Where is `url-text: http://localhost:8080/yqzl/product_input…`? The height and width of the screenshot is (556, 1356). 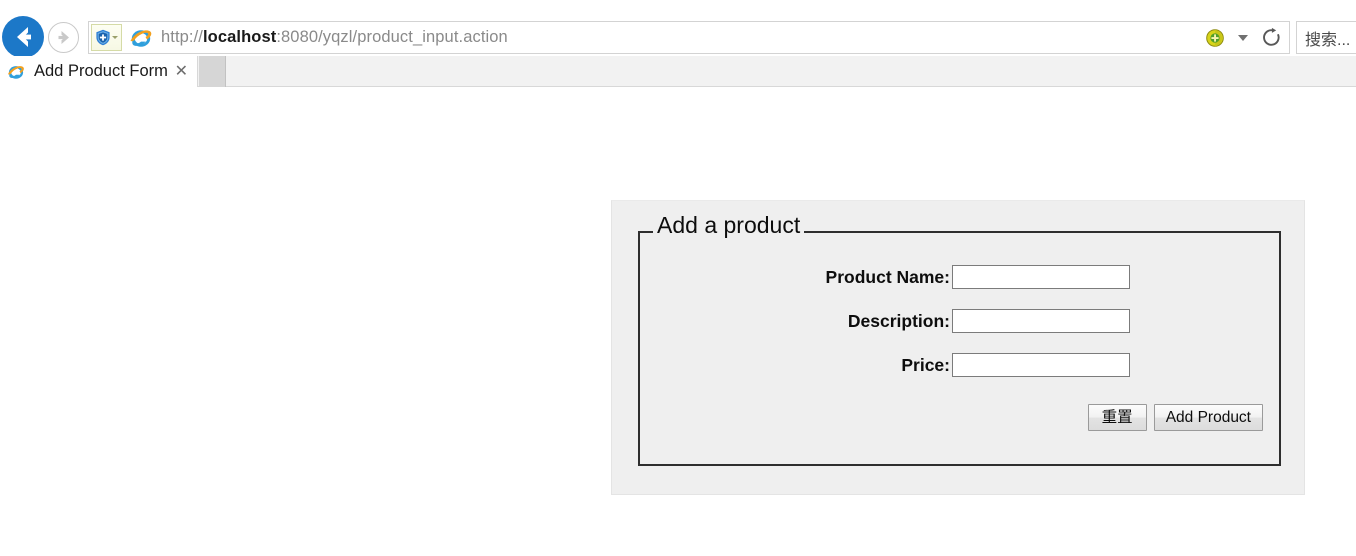 url-text: http://localhost:8080/yqzl/product_input… is located at coordinates (683, 37).